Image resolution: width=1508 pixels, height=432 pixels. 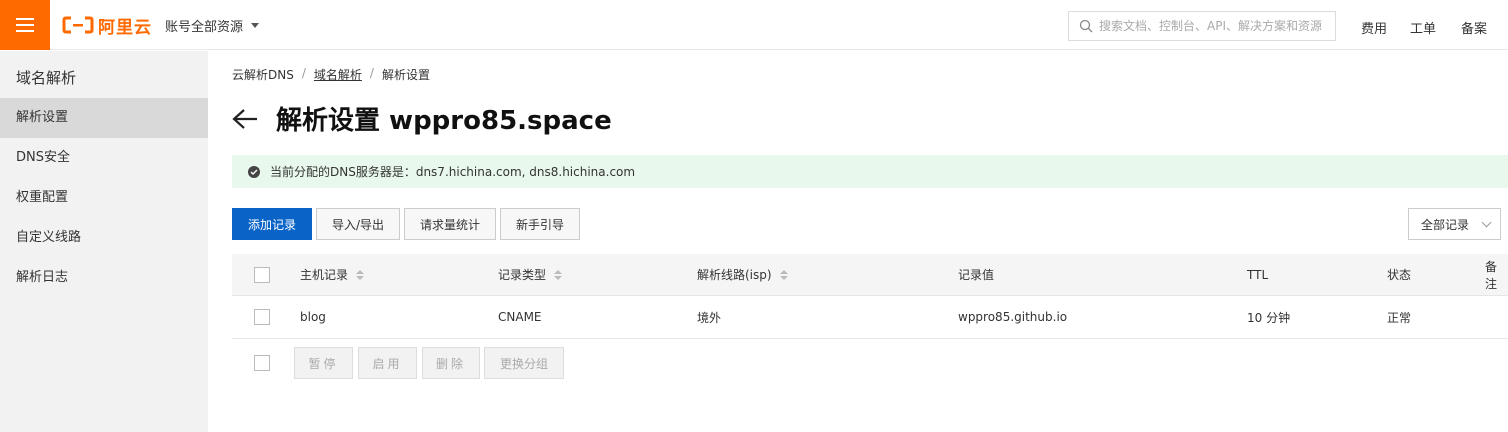 What do you see at coordinates (524, 363) in the screenshot?
I see `change-group-button: 更换分组` at bounding box center [524, 363].